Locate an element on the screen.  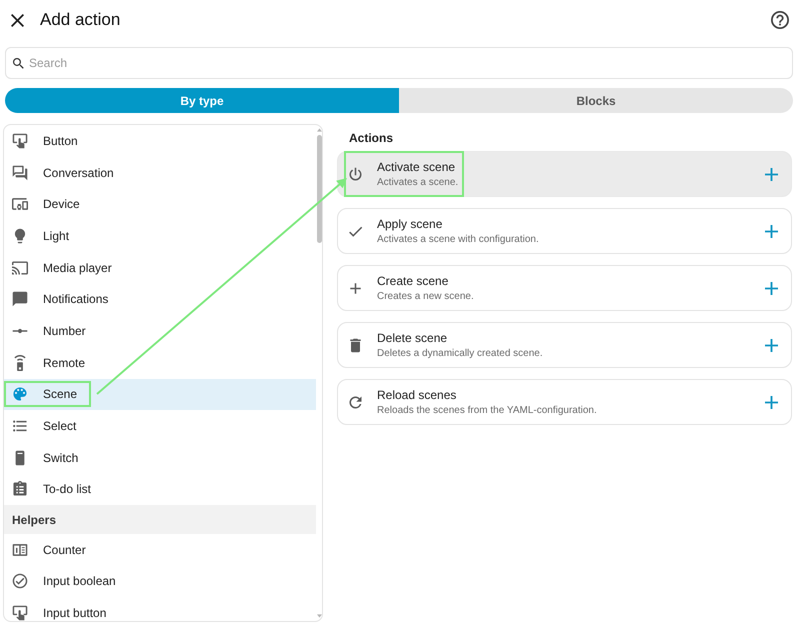
action-card: Create scene Creates a new scene. is located at coordinates (564, 288).